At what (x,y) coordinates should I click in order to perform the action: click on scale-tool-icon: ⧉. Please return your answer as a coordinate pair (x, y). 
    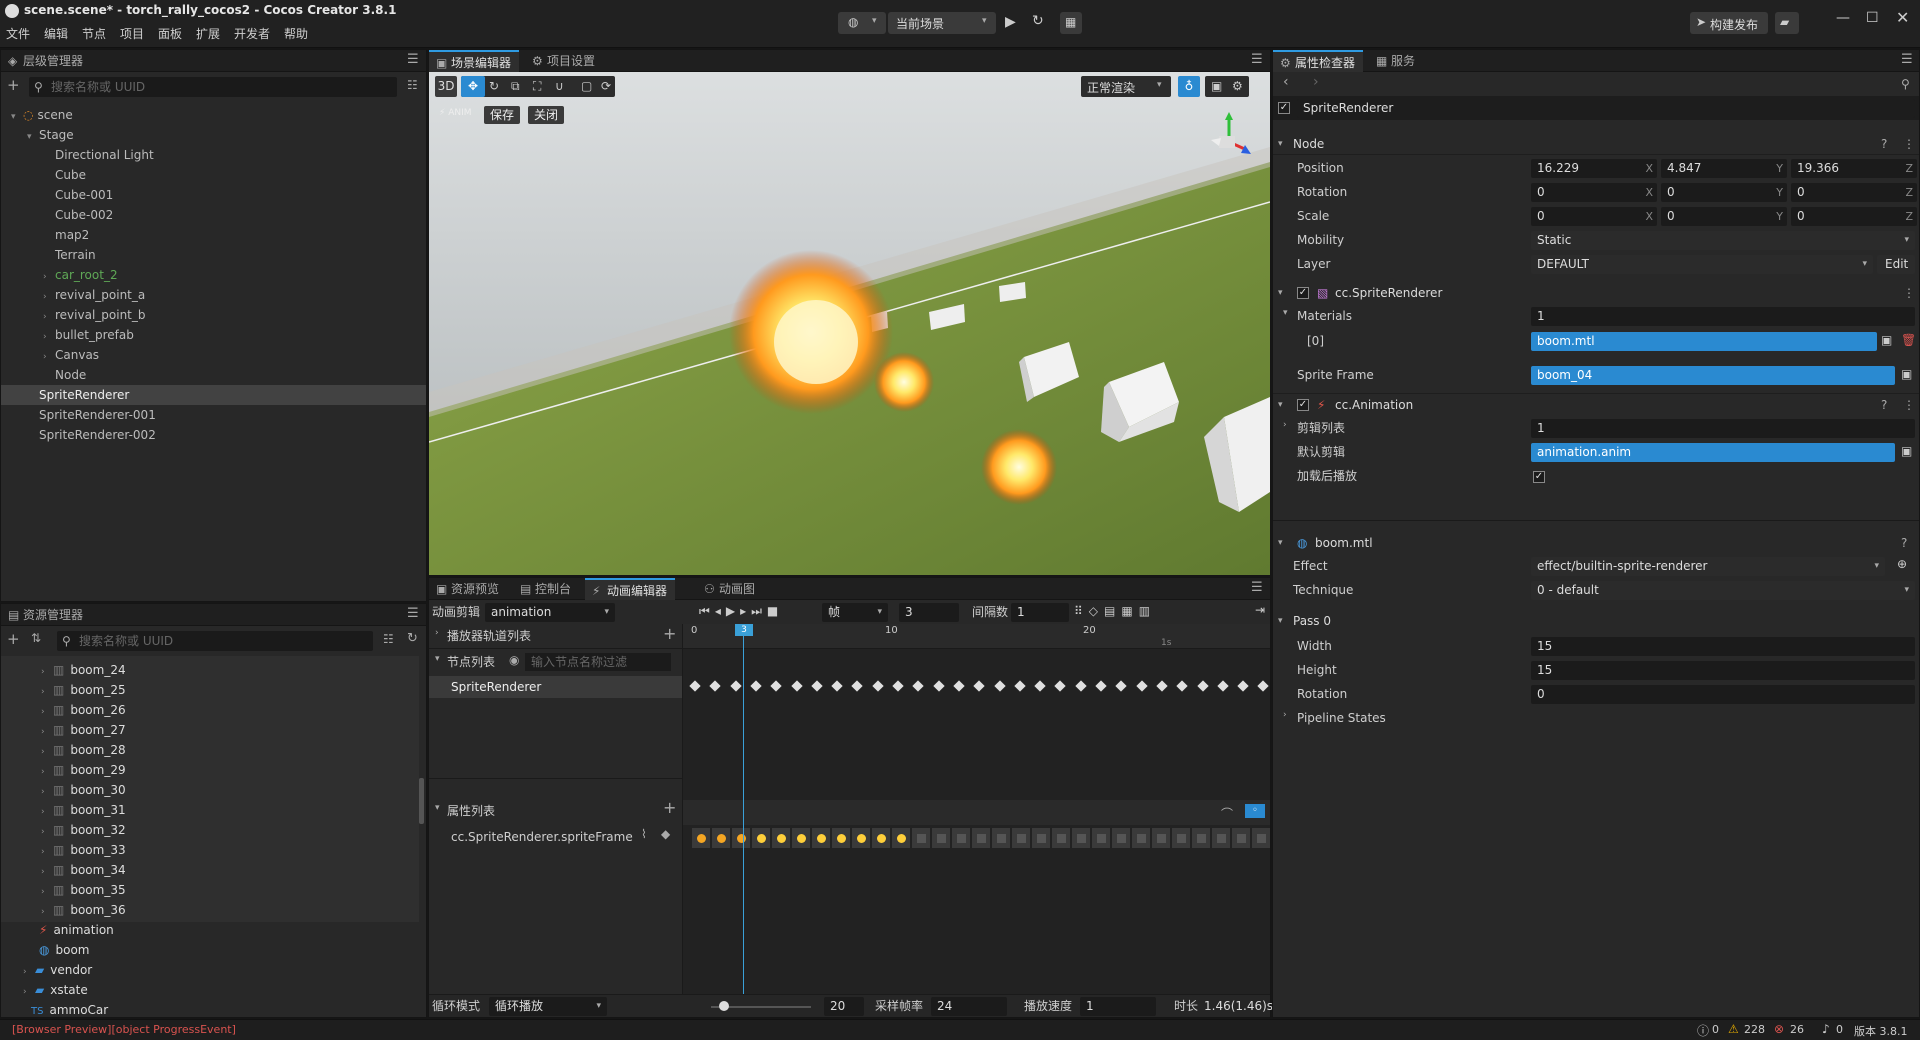
    Looking at the image, I should click on (515, 86).